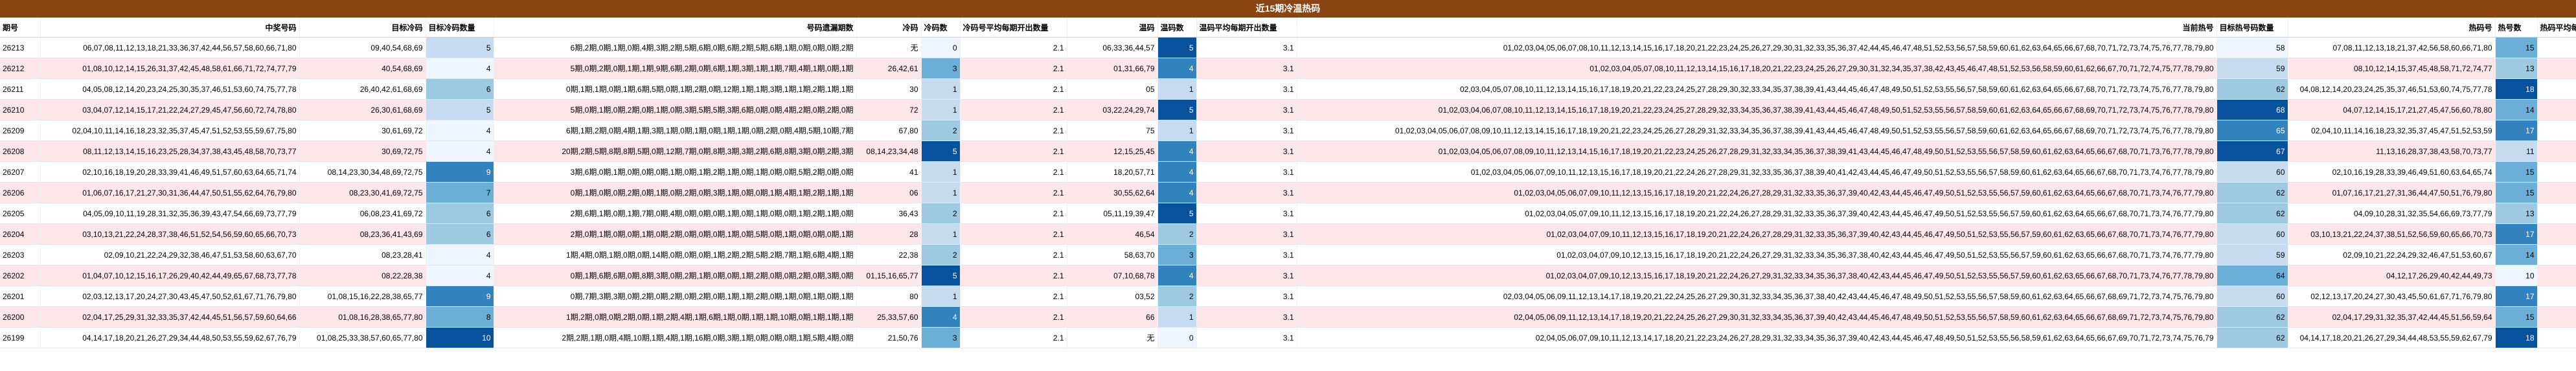 This screenshot has height=371, width=2576. Describe the element at coordinates (1113, 172) in the screenshot. I see `cell-warm: 18,20,57,71` at that location.